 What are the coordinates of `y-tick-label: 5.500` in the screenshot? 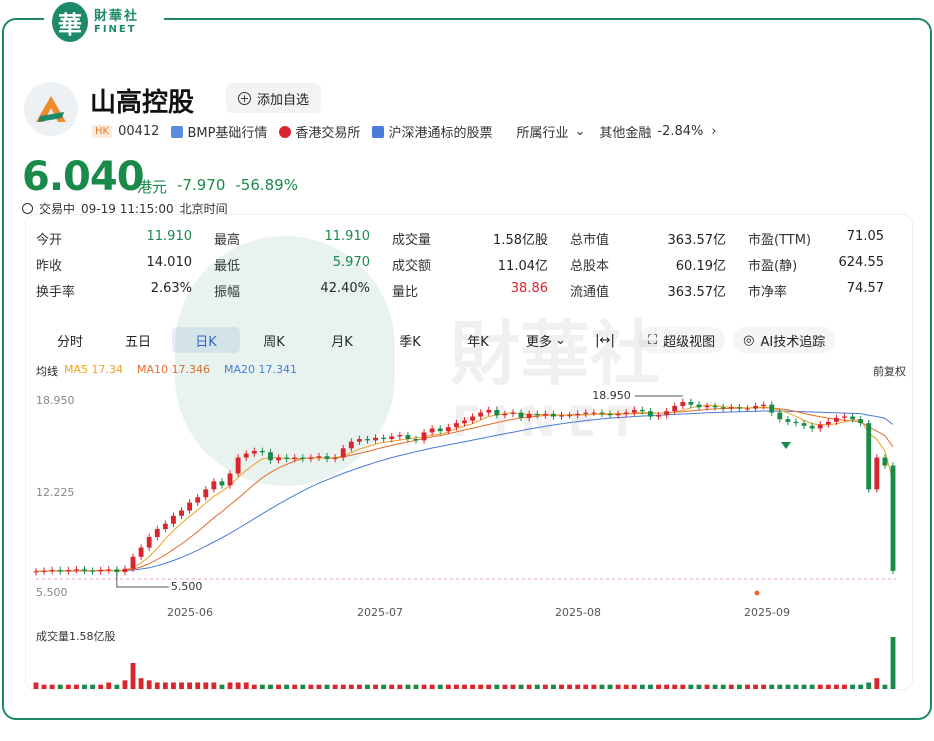 It's located at (52, 592).